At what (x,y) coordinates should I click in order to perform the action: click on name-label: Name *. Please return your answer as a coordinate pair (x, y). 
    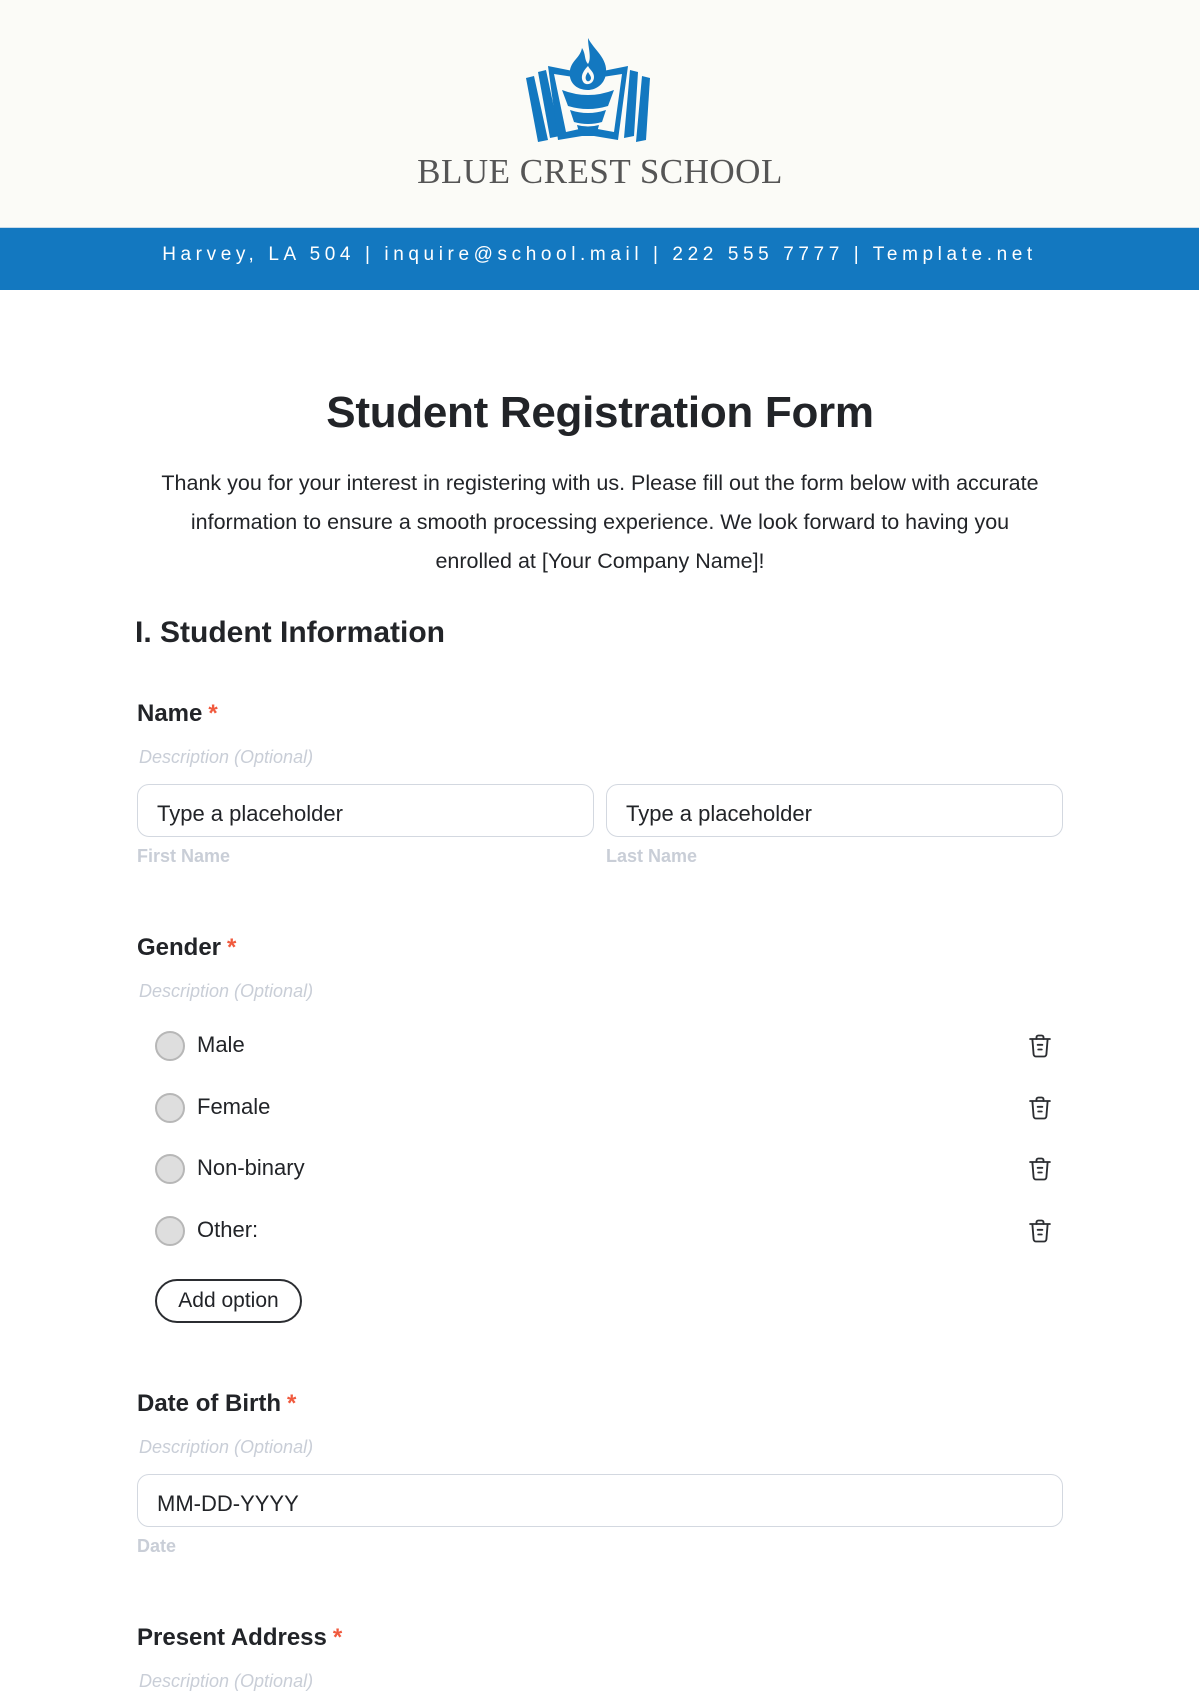
    Looking at the image, I should click on (177, 714).